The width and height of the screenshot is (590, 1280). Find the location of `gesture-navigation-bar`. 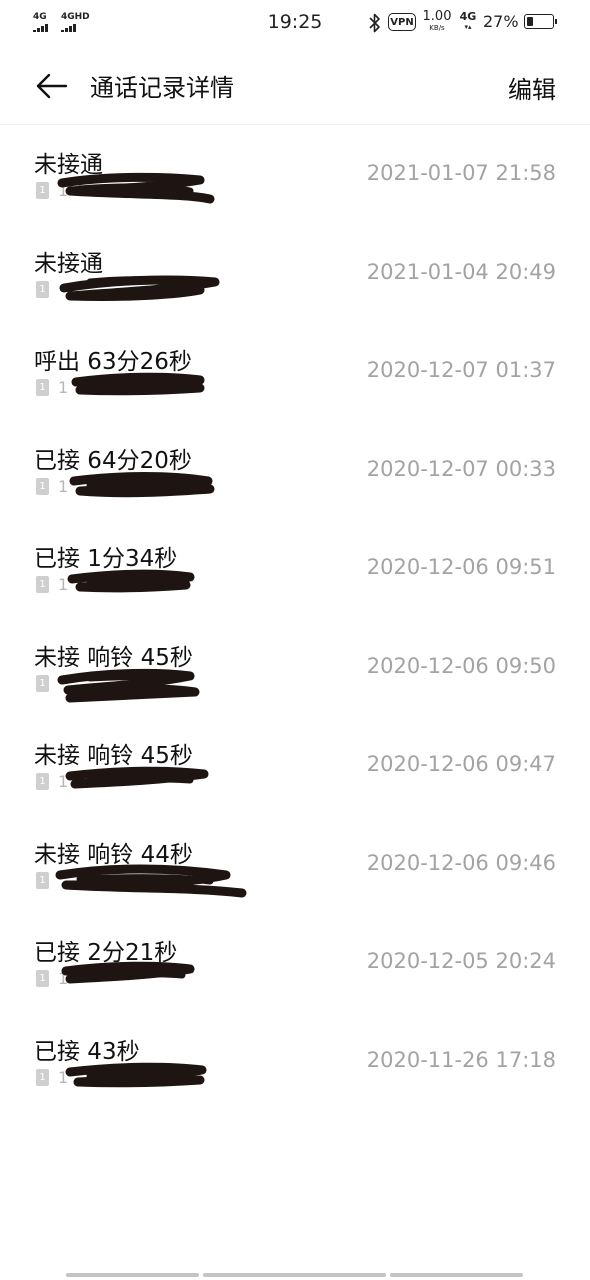

gesture-navigation-bar is located at coordinates (295, 1274).